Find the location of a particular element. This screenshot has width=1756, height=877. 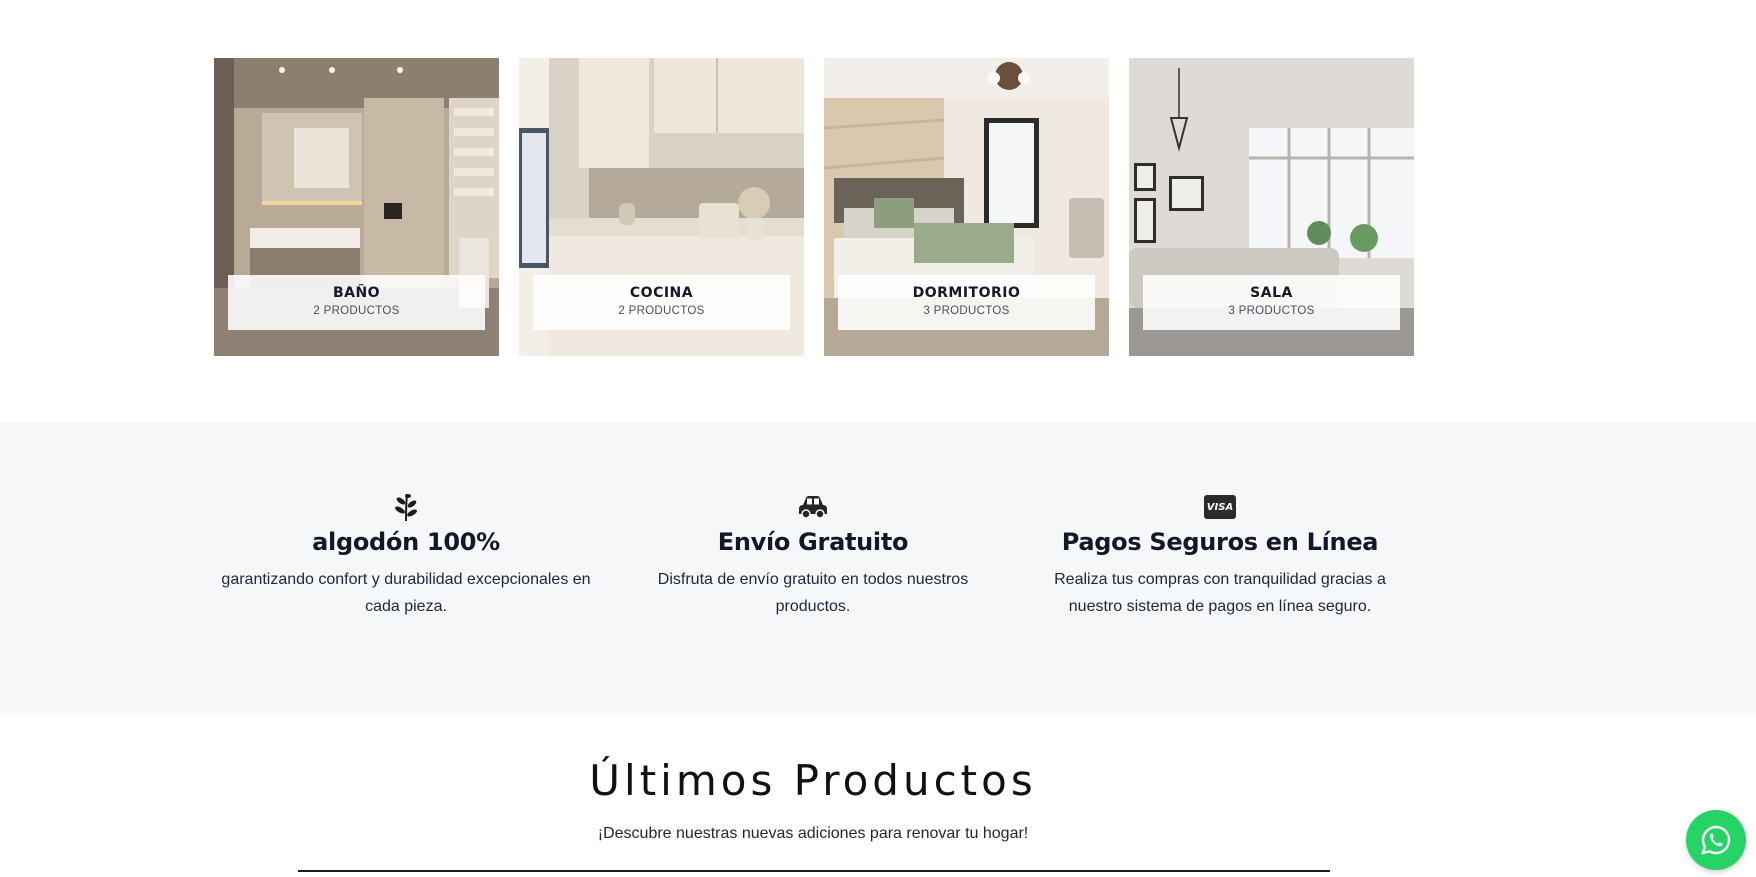

leaf-icon is located at coordinates (406, 507).